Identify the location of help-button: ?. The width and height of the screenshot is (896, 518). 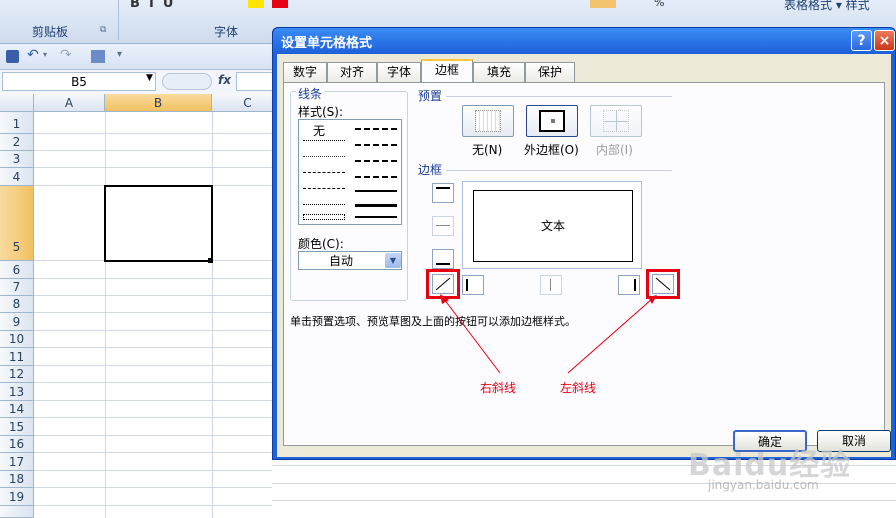
(861, 40).